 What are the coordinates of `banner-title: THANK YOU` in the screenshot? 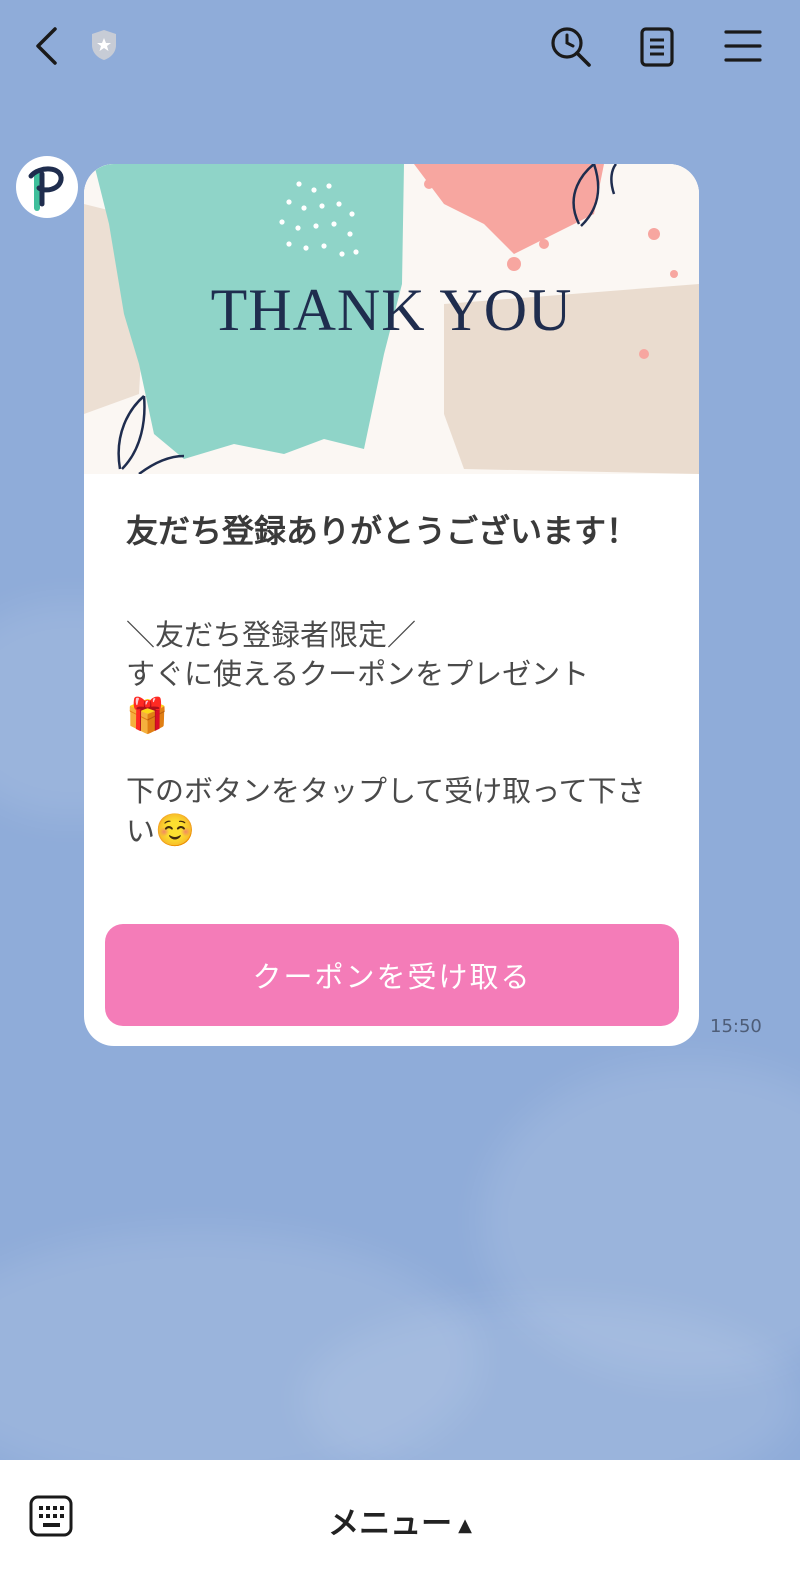 It's located at (391, 310).